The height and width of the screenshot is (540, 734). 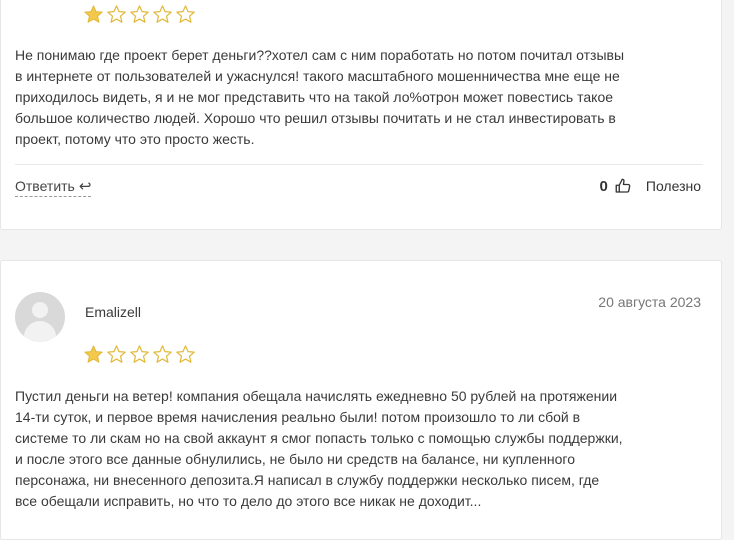 I want to click on divider, so click(x=359, y=164).